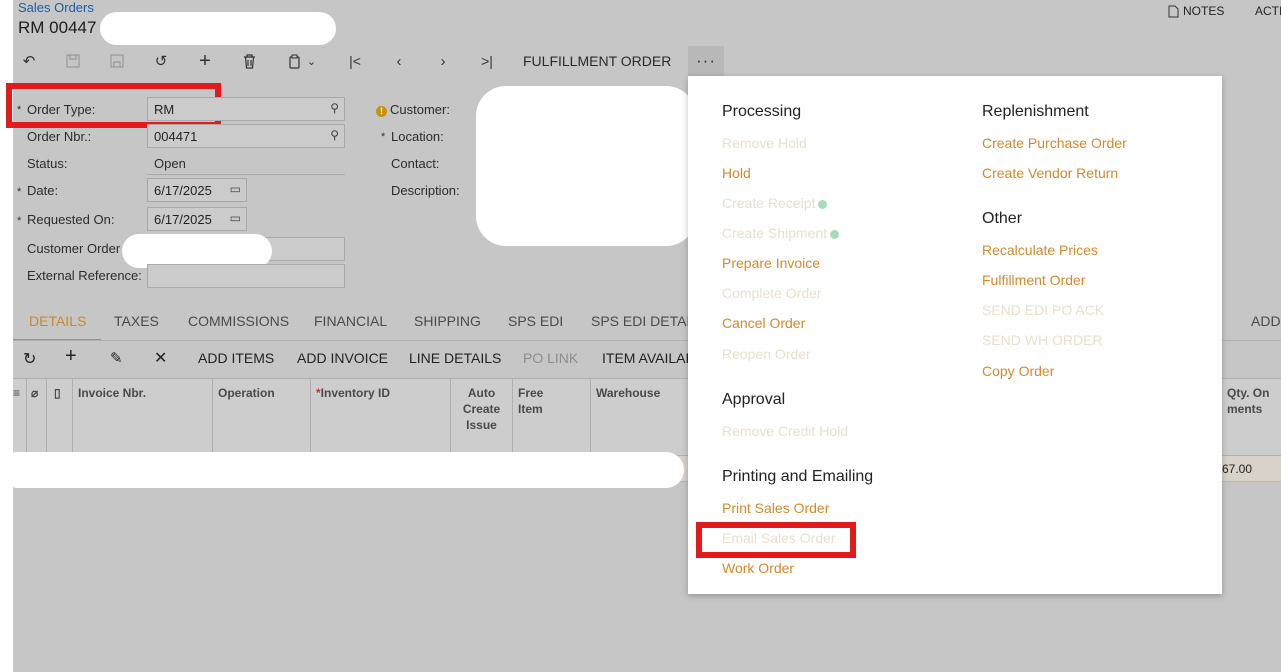 The width and height of the screenshot is (1281, 672). Describe the element at coordinates (342, 470) in the screenshot. I see `redaction-row` at that location.